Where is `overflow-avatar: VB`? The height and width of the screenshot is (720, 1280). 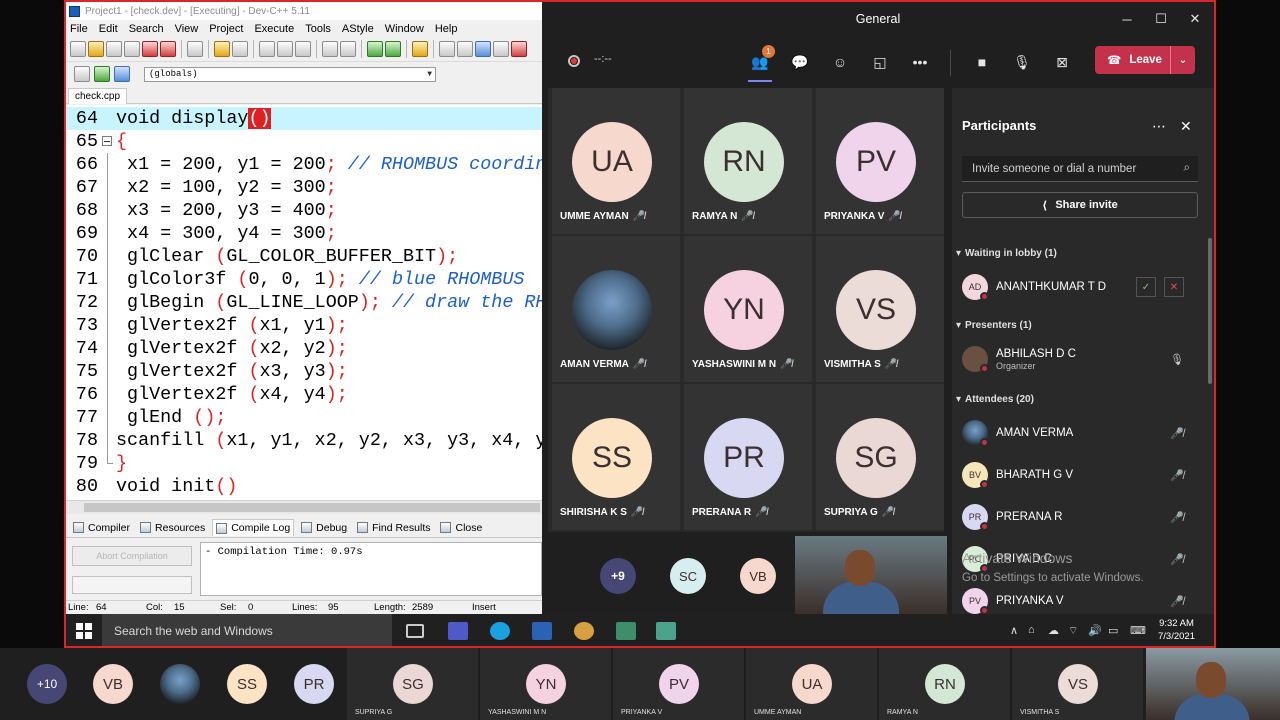
overflow-avatar: VB is located at coordinates (758, 576).